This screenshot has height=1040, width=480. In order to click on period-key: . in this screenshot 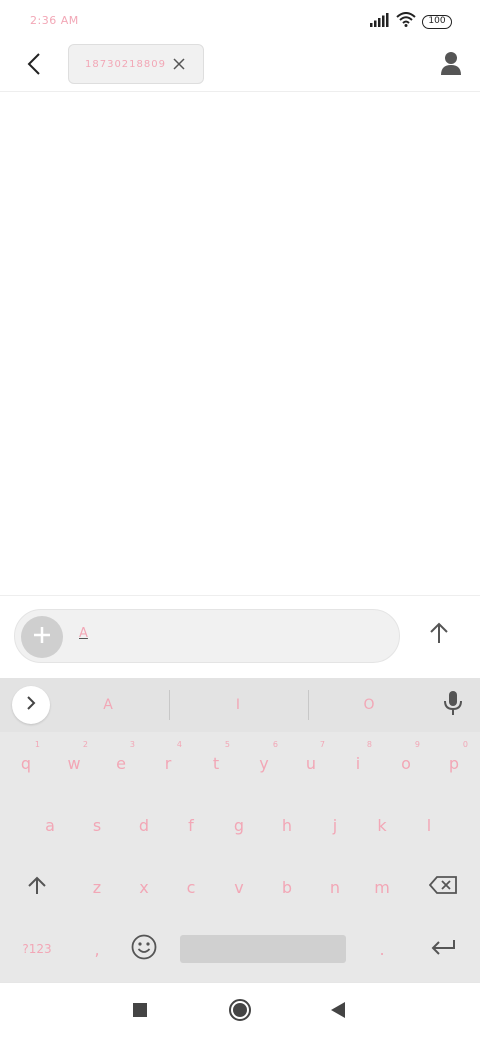, I will do `click(382, 949)`.